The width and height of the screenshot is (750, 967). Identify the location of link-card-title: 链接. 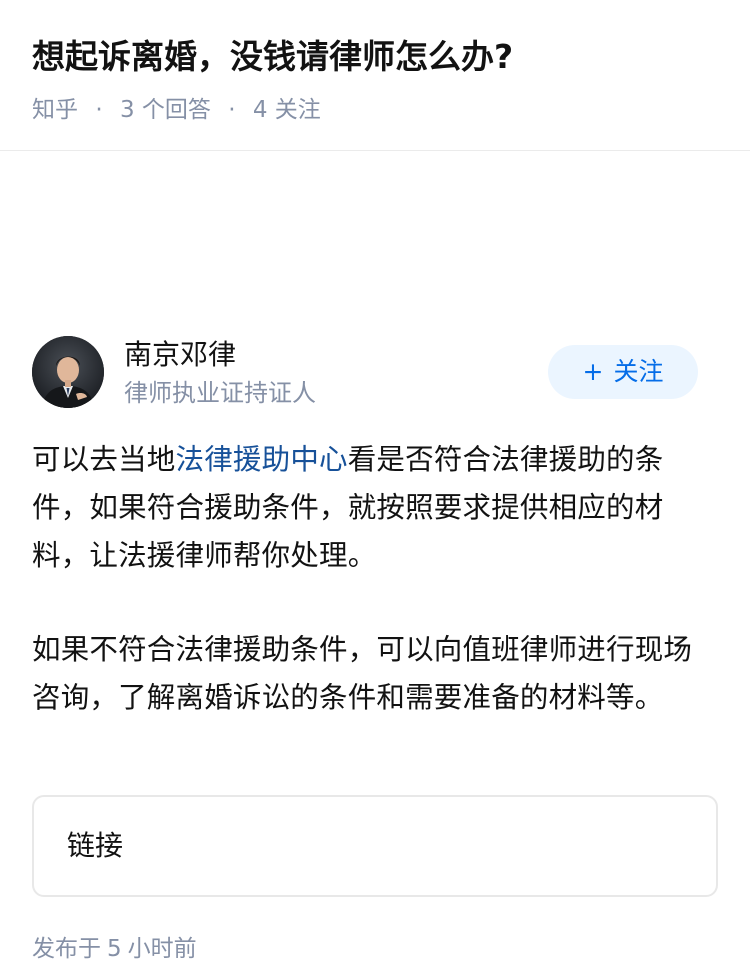
(95, 845).